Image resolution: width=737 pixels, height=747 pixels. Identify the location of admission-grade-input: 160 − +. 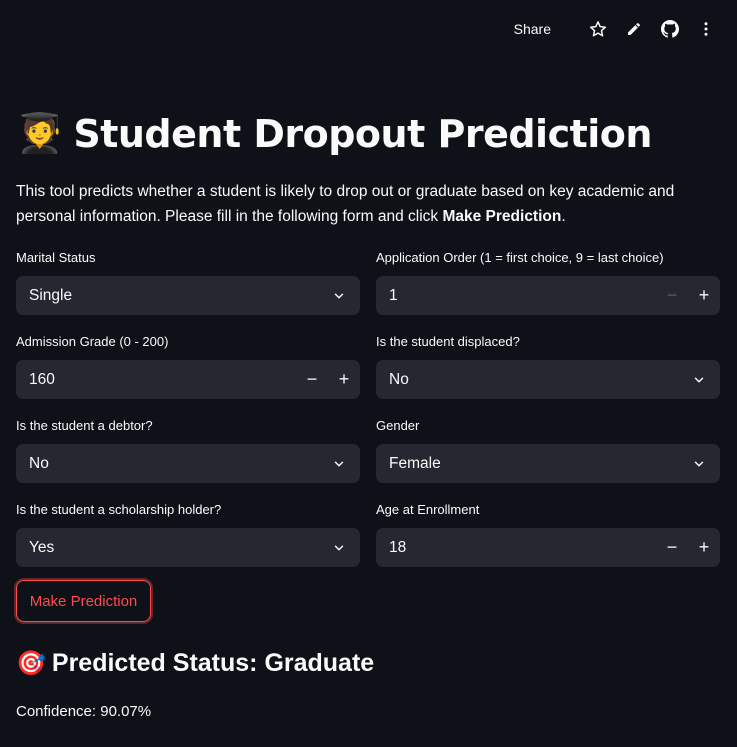
(188, 379).